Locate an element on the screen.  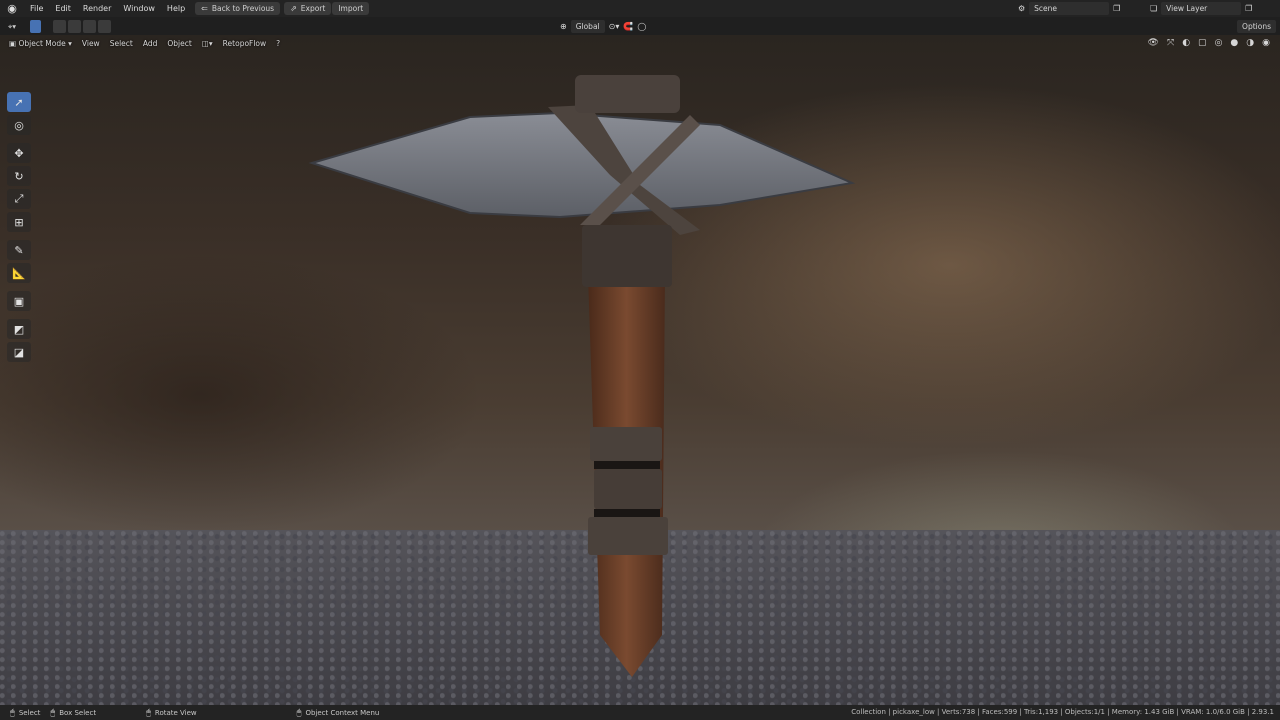
orientation-icon: ⊕ is located at coordinates (563, 26).